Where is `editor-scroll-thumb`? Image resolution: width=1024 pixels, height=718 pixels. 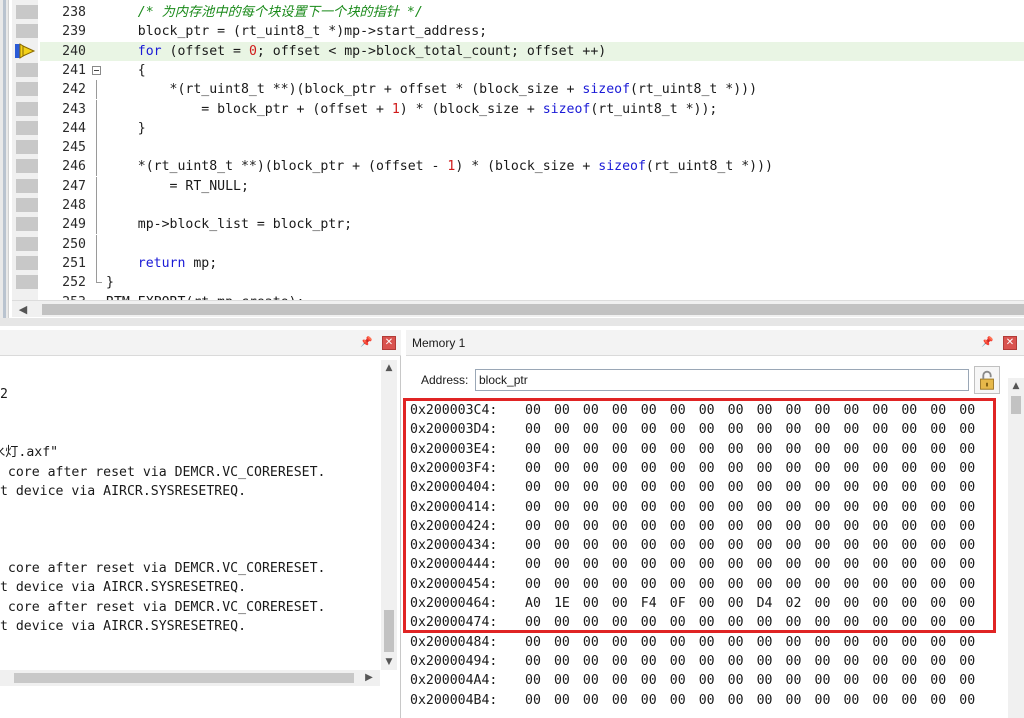
editor-scroll-thumb is located at coordinates (533, 309).